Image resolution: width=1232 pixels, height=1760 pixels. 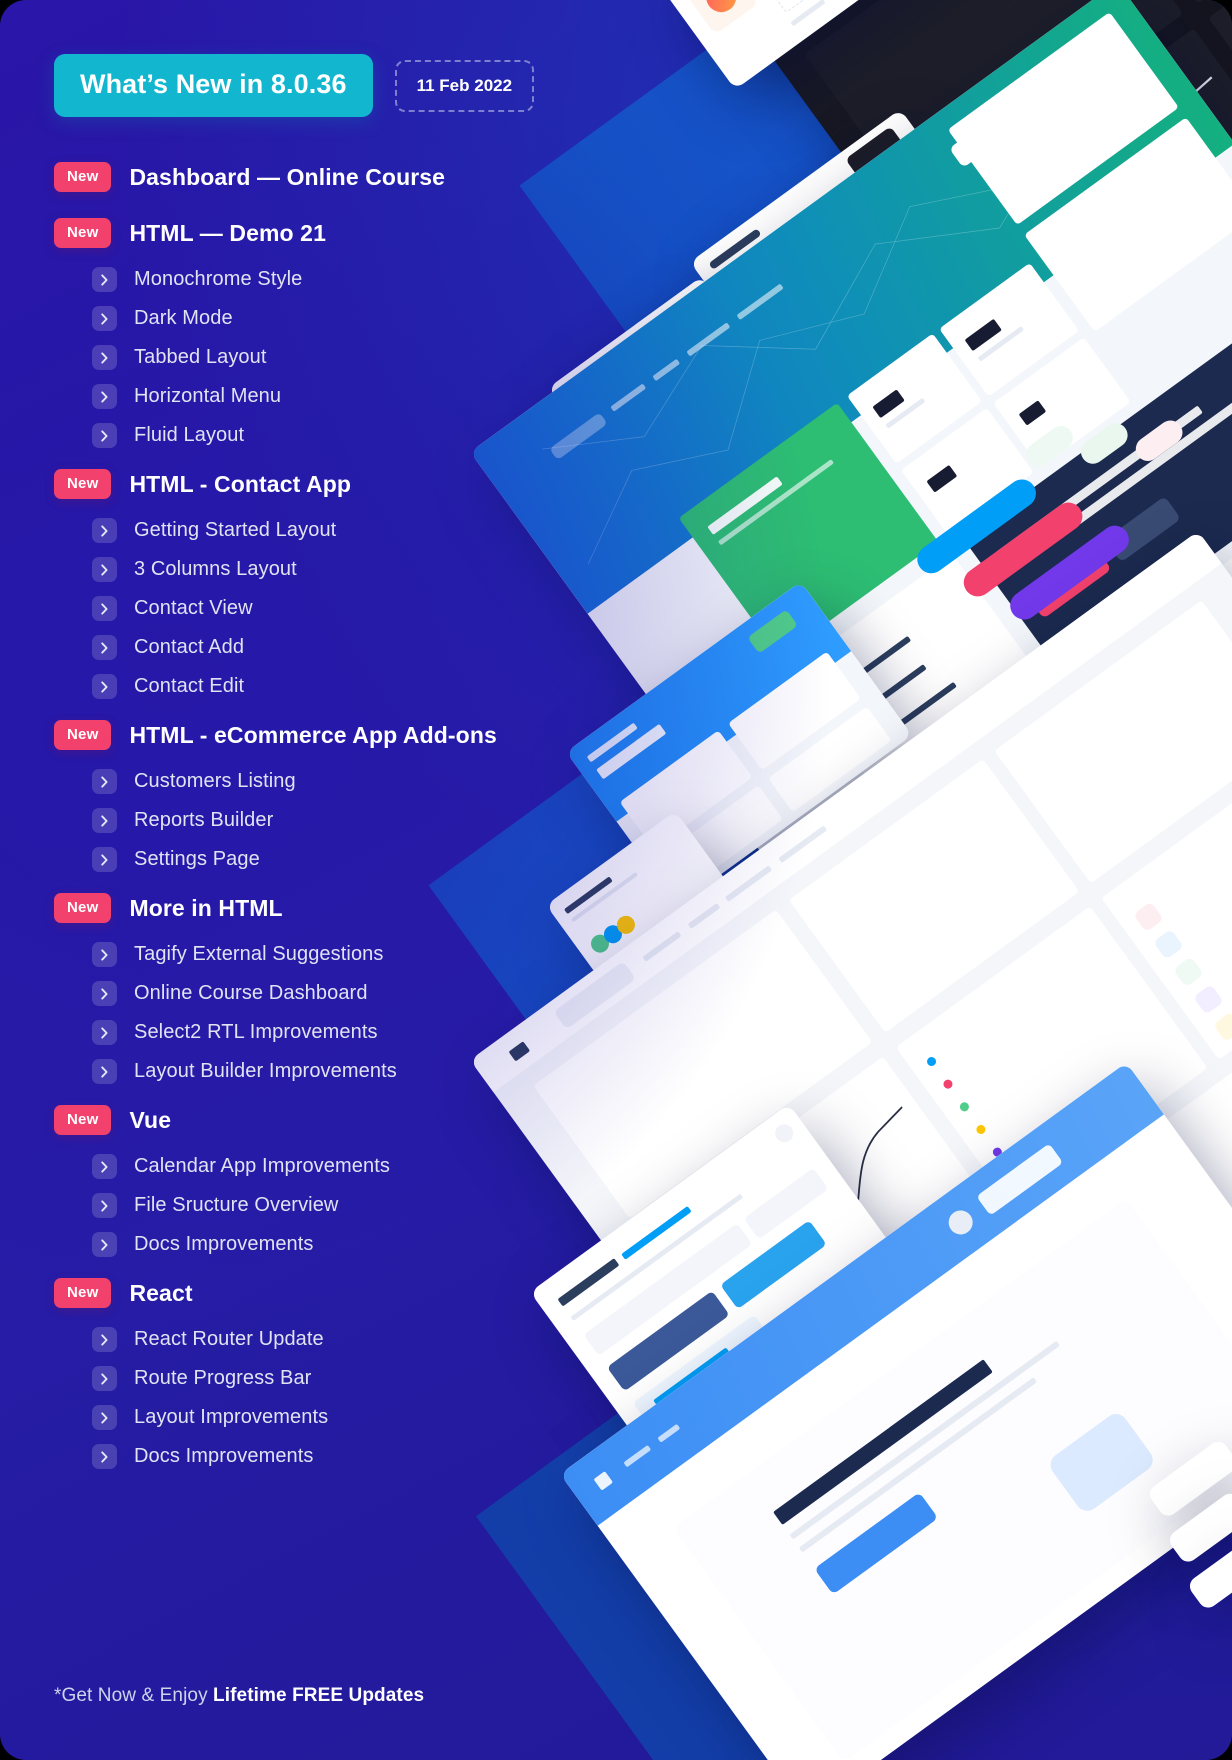 What do you see at coordinates (924, 45) in the screenshot?
I see `screen-crm-project-card` at bounding box center [924, 45].